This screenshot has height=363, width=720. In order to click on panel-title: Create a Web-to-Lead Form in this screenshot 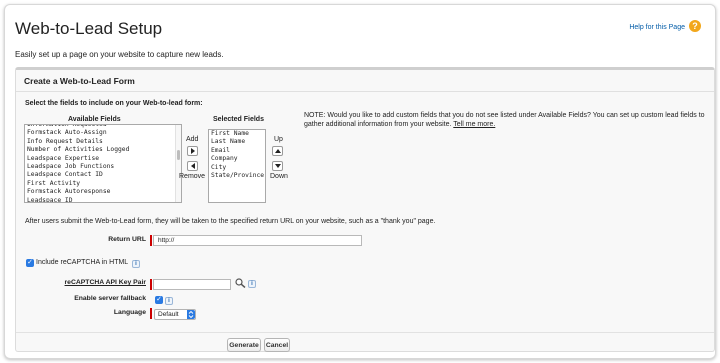, I will do `click(79, 81)`.